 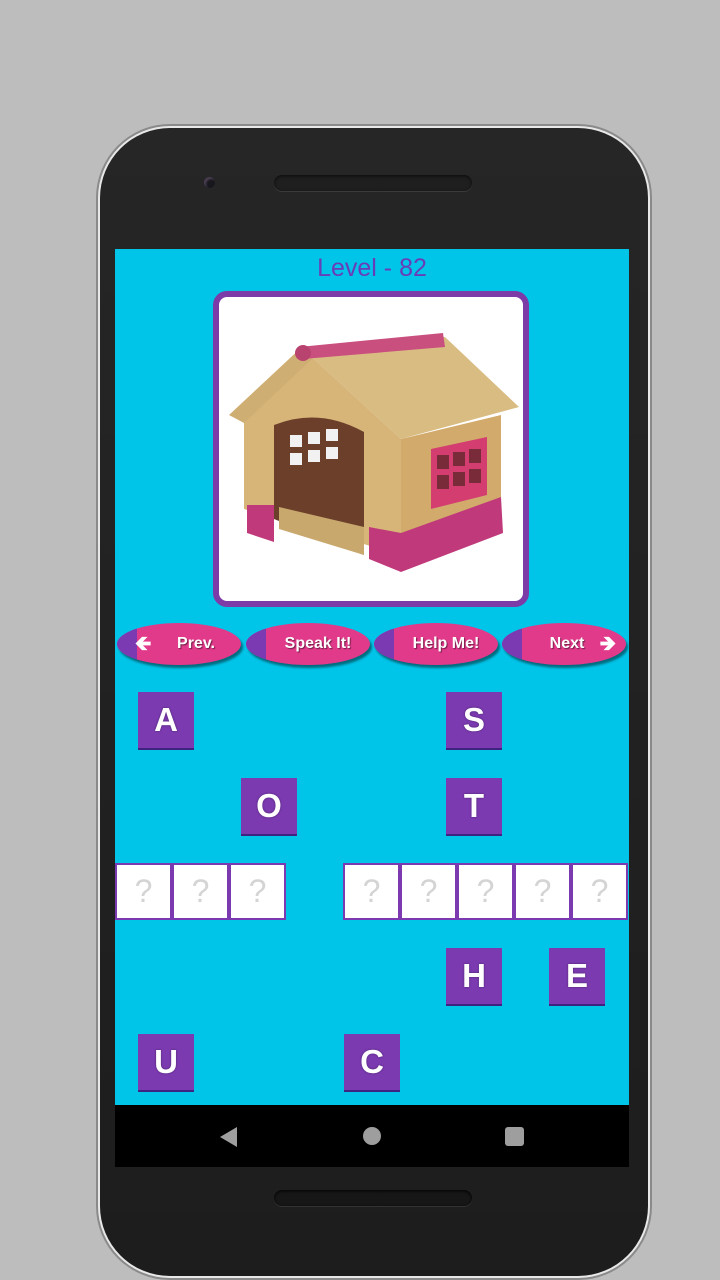 What do you see at coordinates (564, 644) in the screenshot?
I see `next-button: Next 🡺` at bounding box center [564, 644].